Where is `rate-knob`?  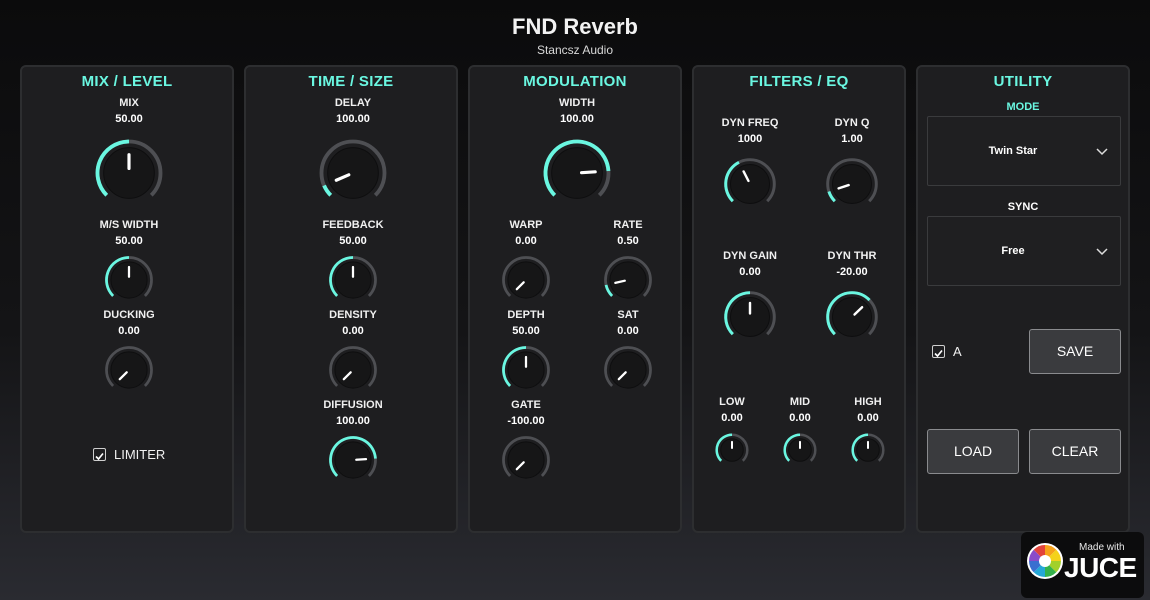
rate-knob is located at coordinates (628, 280).